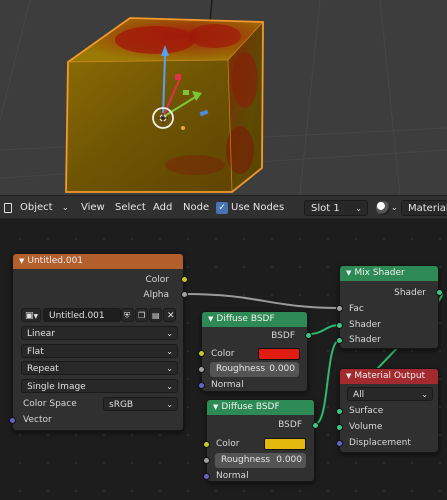  Describe the element at coordinates (424, 208) in the screenshot. I see `material-name-field: Material.0` at that location.